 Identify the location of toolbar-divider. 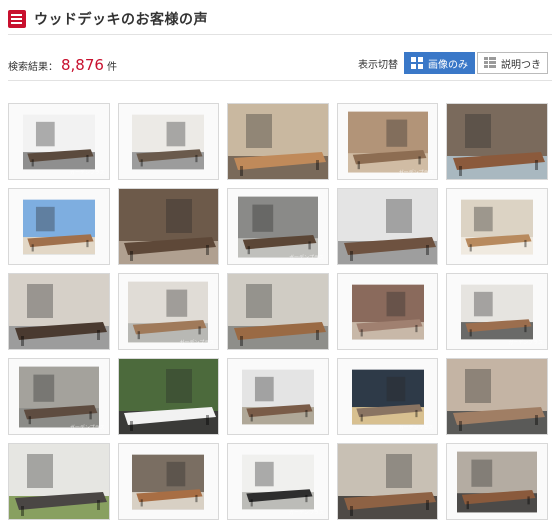
(280, 80).